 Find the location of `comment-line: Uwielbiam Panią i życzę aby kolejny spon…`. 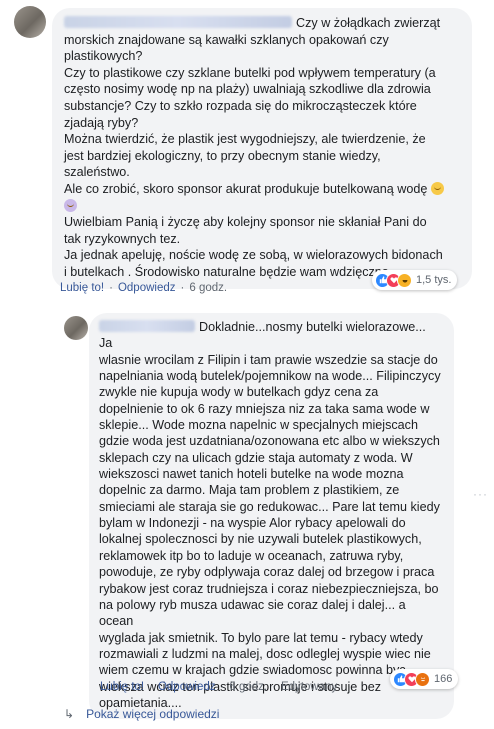

comment-line: Uwielbiam Panią i życzę aby kolejny spon… is located at coordinates (245, 222).